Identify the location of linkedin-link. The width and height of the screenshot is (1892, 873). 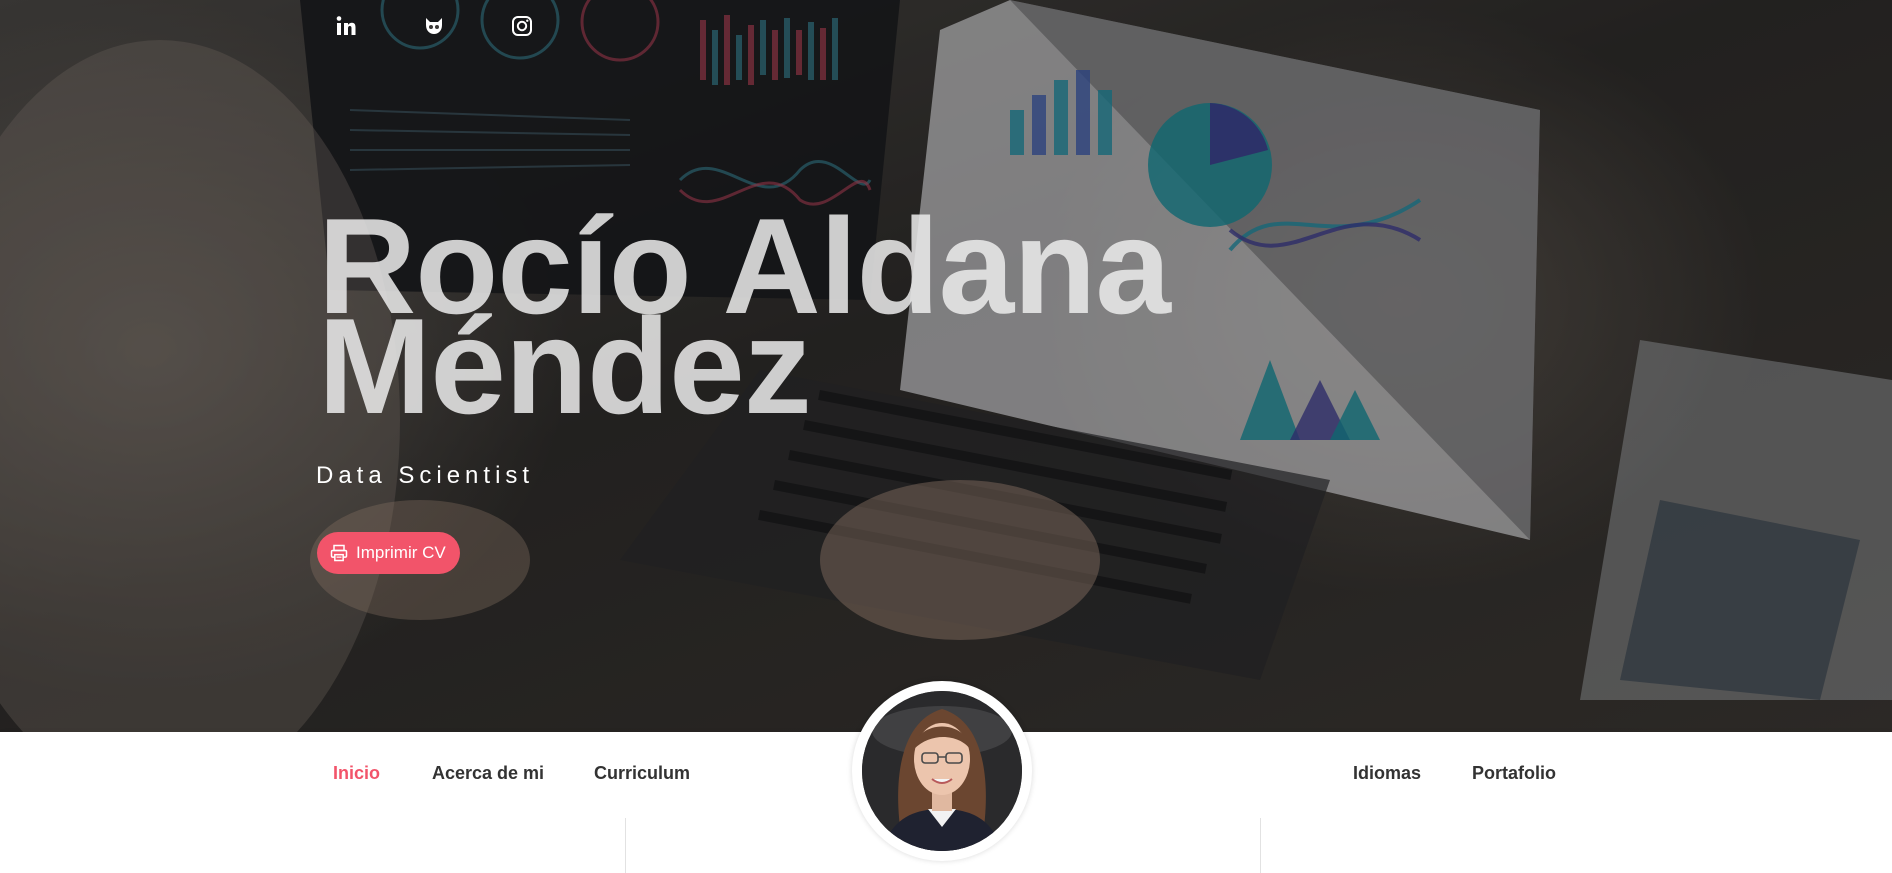
(346, 26).